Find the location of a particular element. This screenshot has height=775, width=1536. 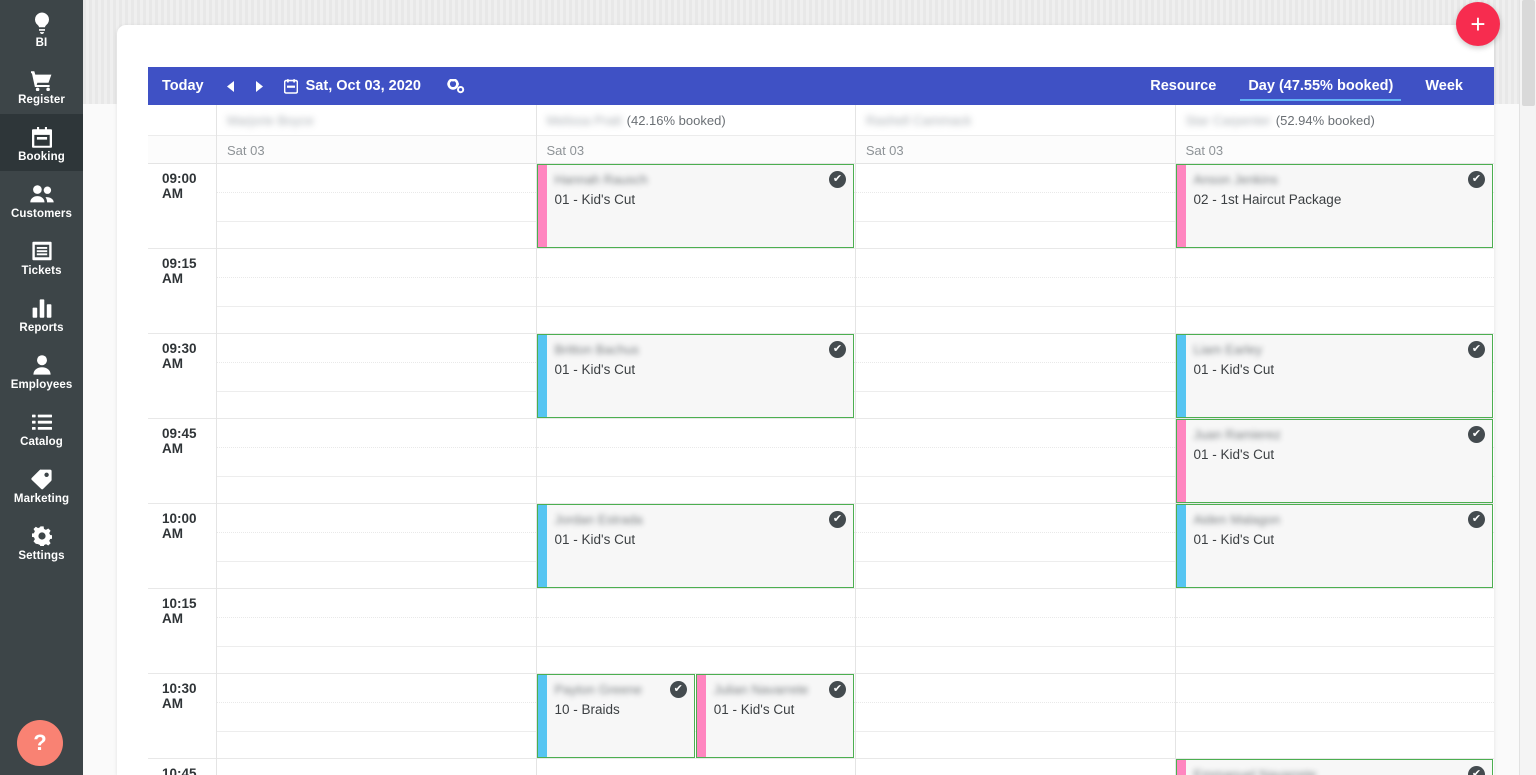

appointment-block: Jordan Estrada 01 - Kid's Cut ✔ is located at coordinates (695, 546).